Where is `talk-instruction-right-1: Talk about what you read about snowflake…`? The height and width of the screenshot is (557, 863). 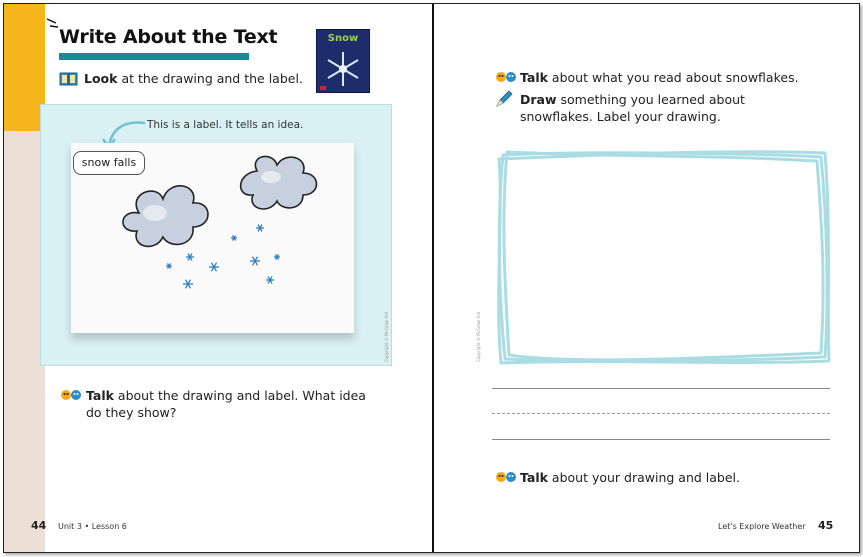
talk-instruction-right-1: Talk about what you read about snowflake… is located at coordinates (659, 77).